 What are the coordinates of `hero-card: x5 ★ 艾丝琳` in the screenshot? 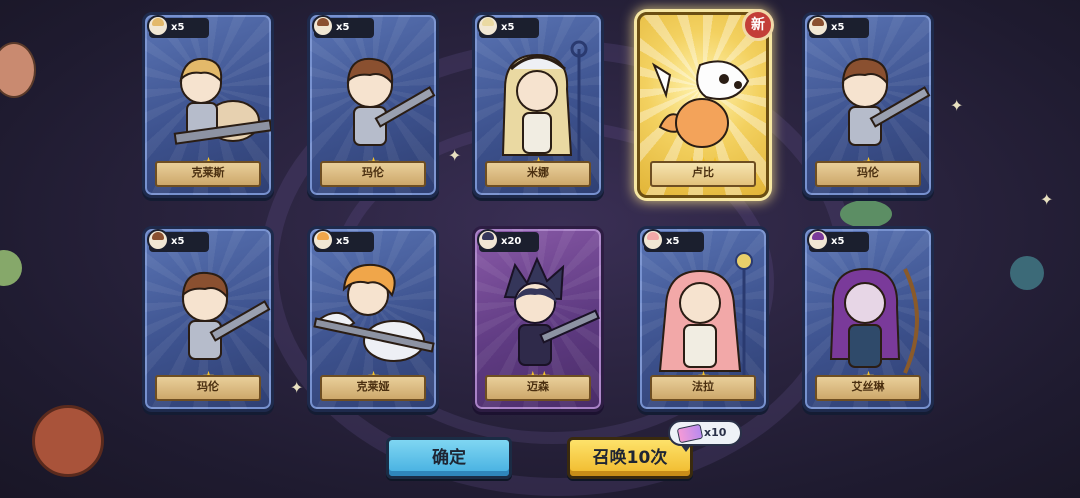 It's located at (868, 319).